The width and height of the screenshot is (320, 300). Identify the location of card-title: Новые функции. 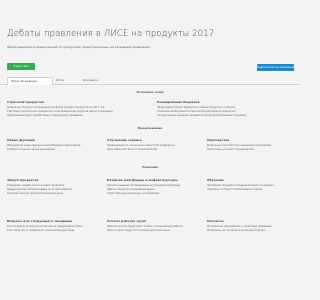
(21, 140).